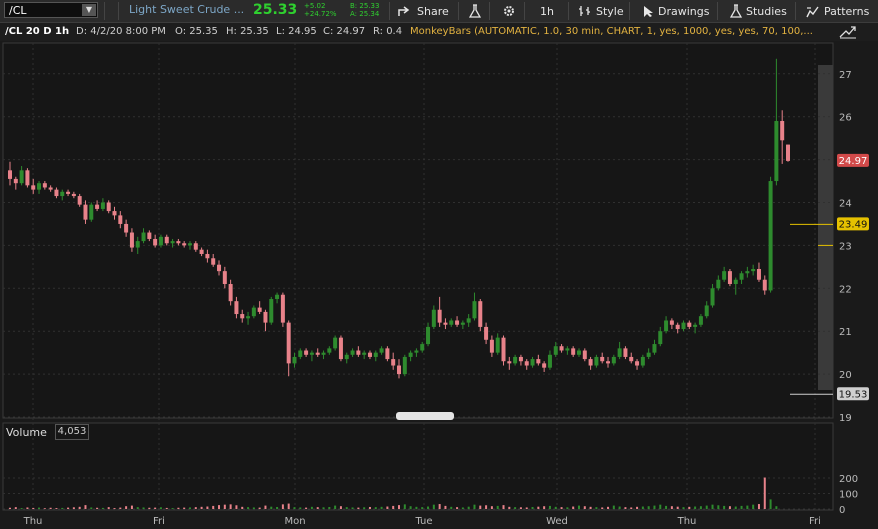 The image size is (878, 529). What do you see at coordinates (89, 10) in the screenshot?
I see `symbol-dropdown-icon: ▼` at bounding box center [89, 10].